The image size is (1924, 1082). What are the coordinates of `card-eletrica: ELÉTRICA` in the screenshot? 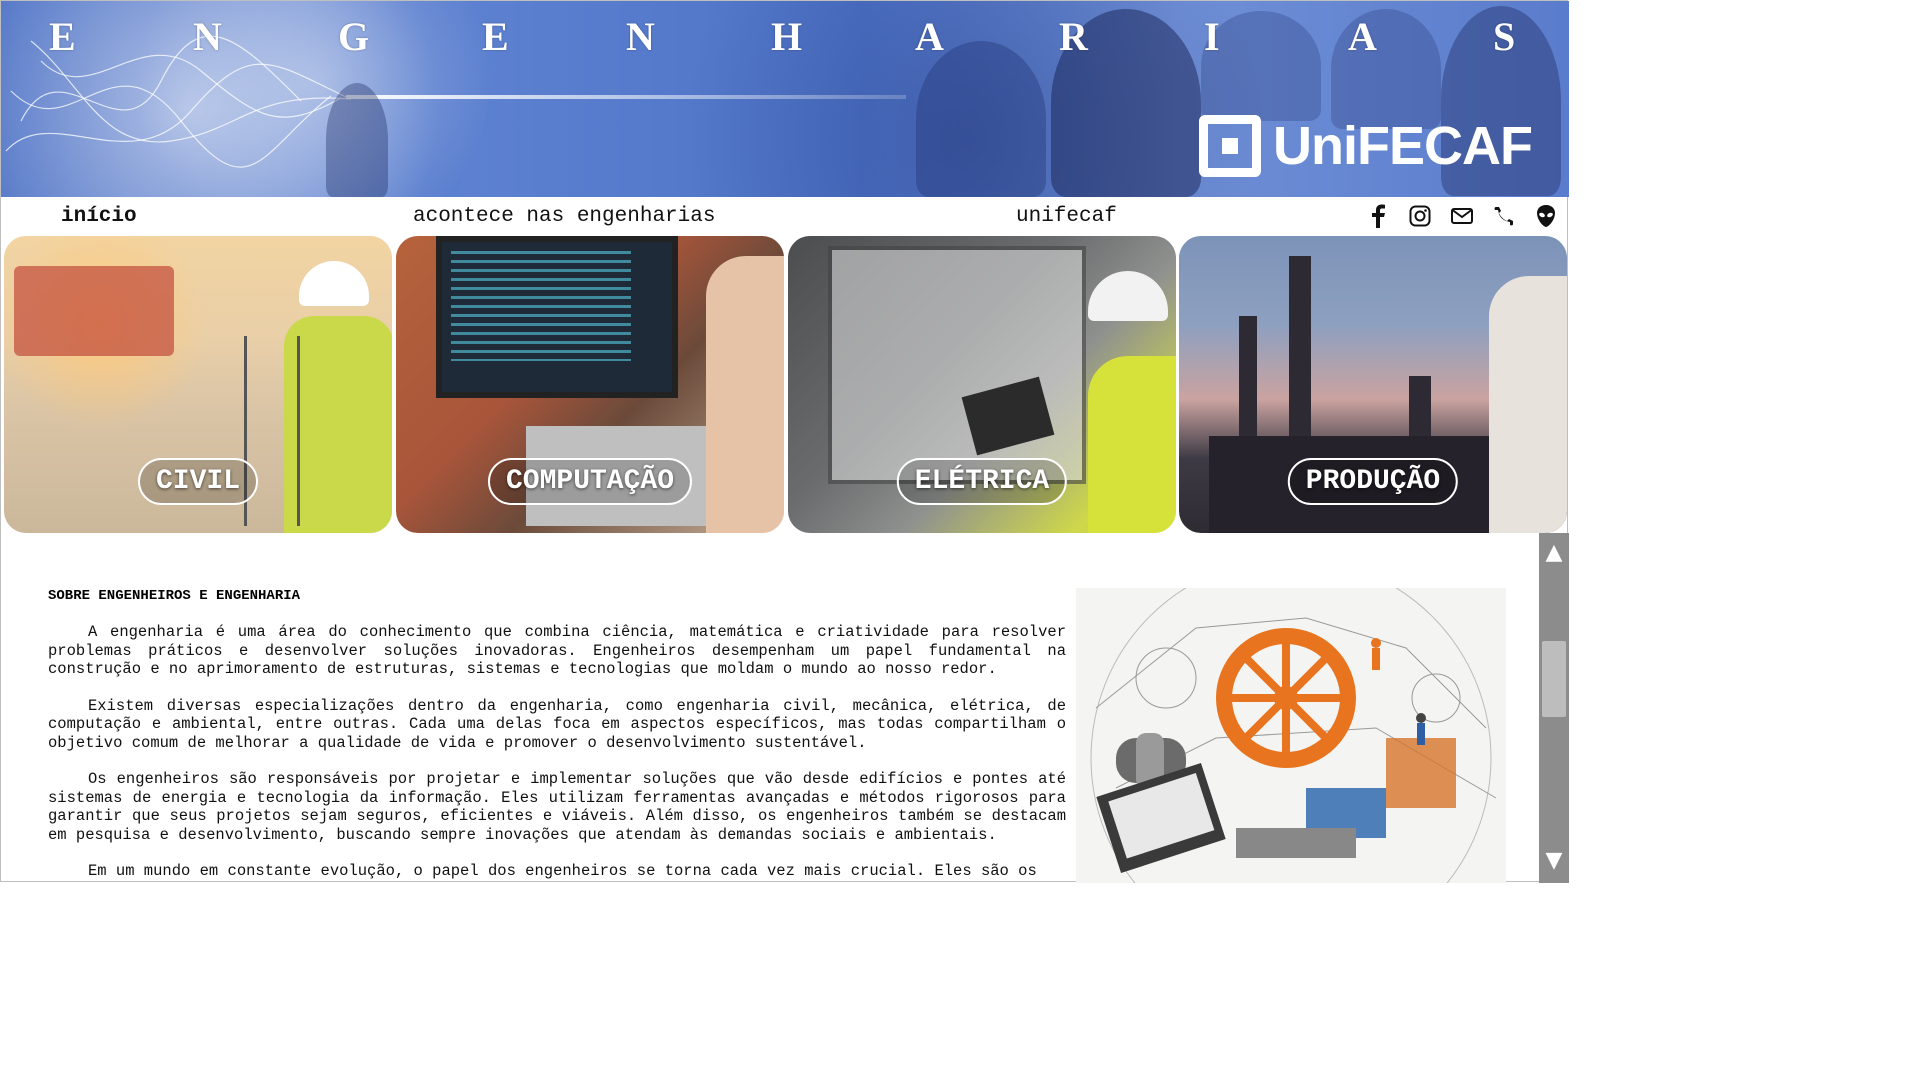 It's located at (982, 384).